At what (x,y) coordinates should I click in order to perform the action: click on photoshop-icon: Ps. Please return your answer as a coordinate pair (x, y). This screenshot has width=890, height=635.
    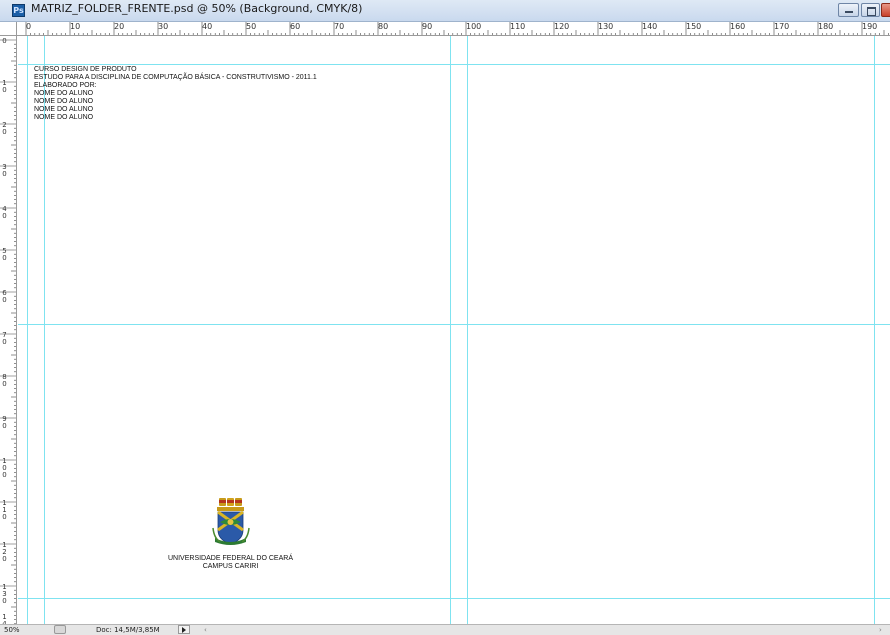
    Looking at the image, I should click on (18, 10).